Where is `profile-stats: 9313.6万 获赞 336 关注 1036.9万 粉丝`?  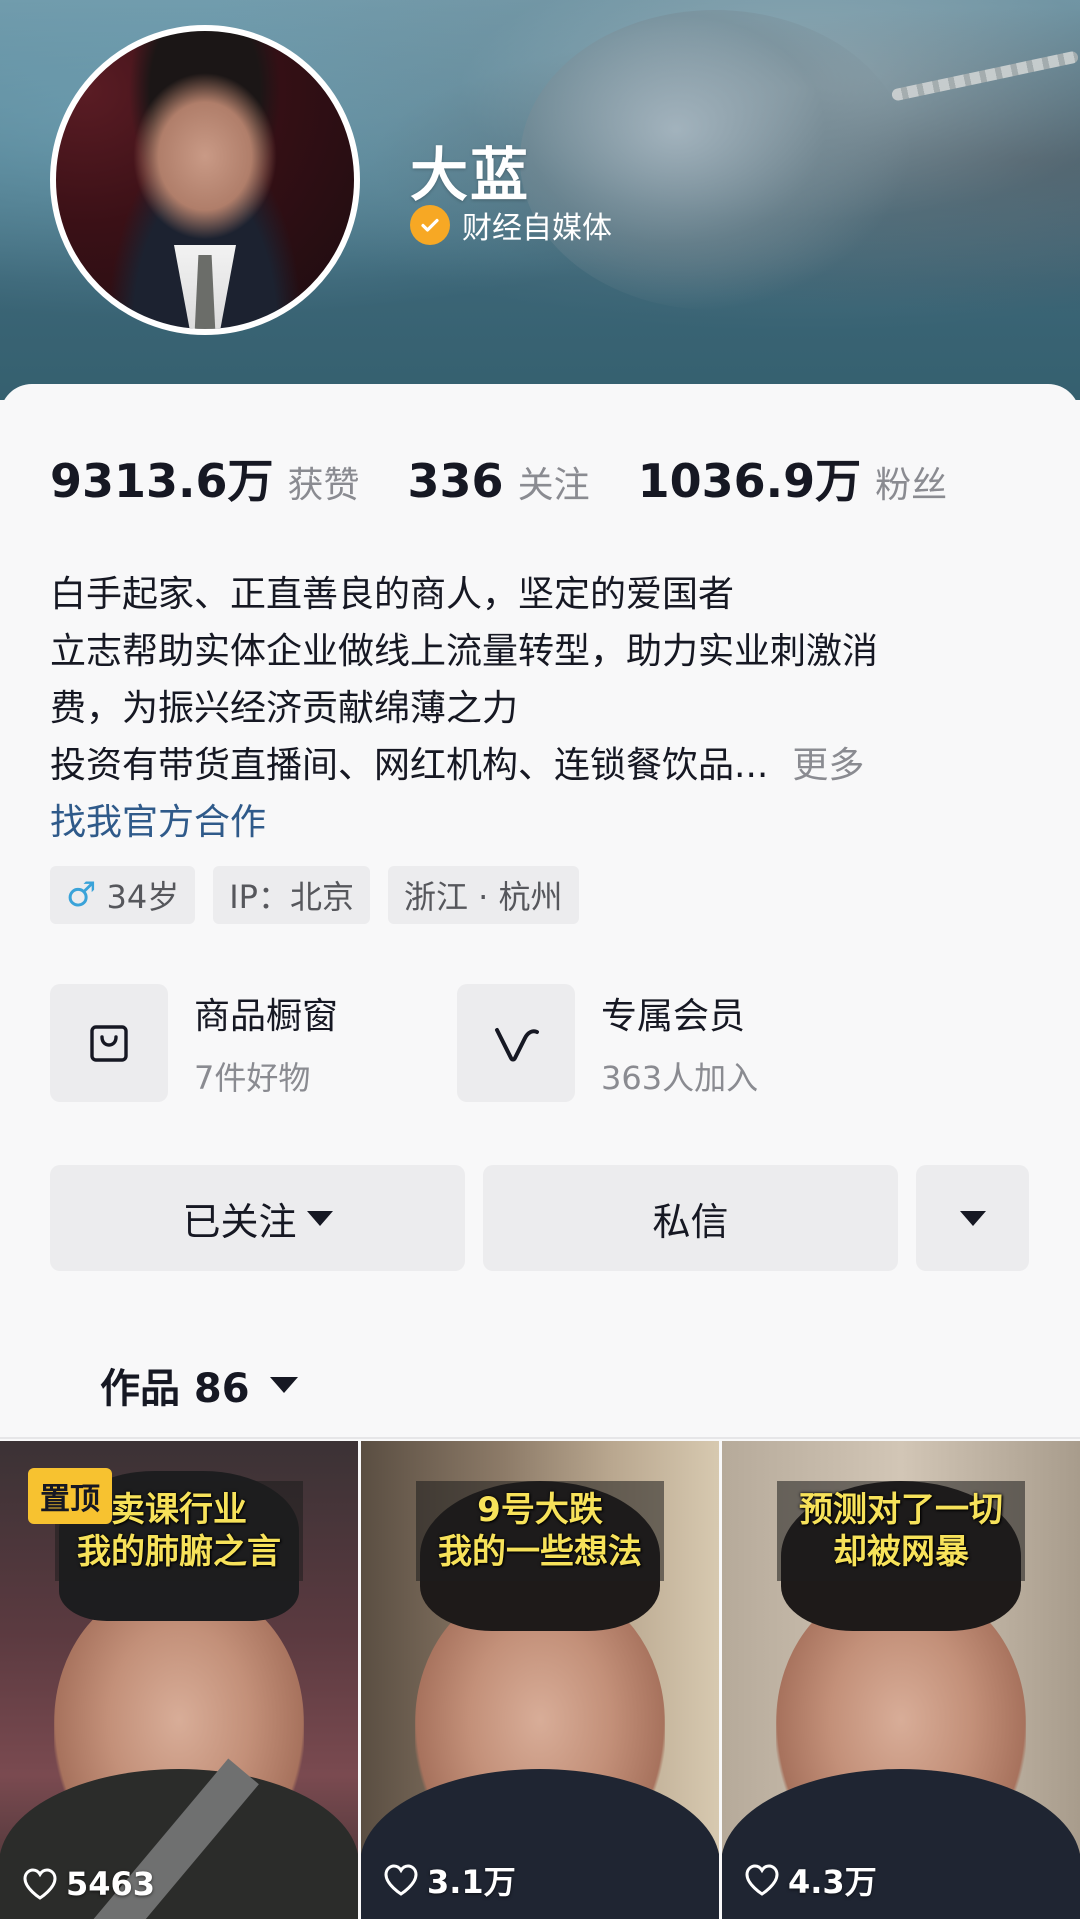
profile-stats: 9313.6万 获赞 336 关注 1036.9万 粉丝 is located at coordinates (522, 478).